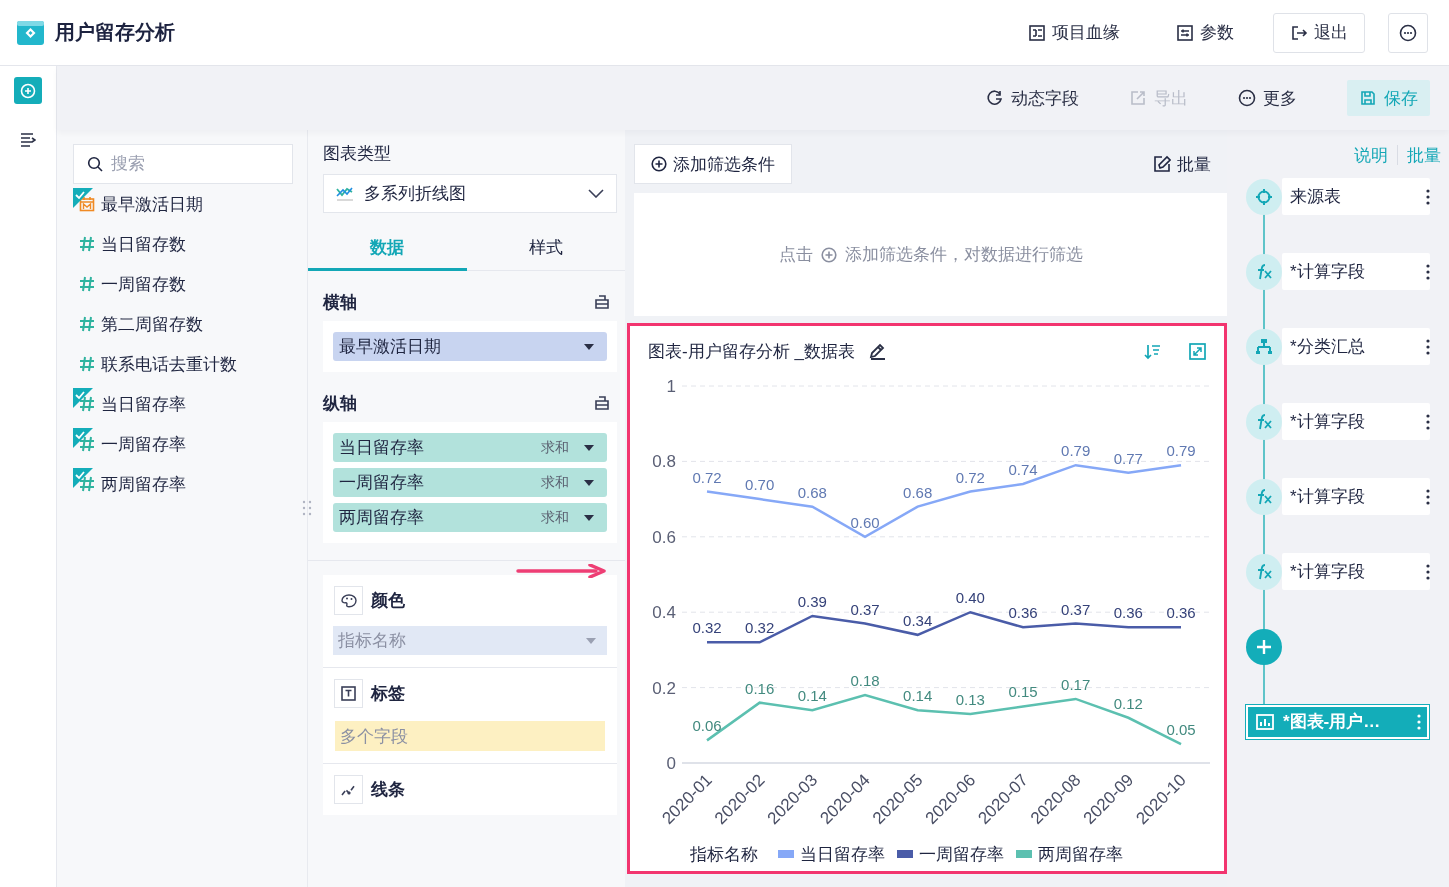  Describe the element at coordinates (470, 346) in the screenshot. I see `field-pill: 最早激活日期` at that location.